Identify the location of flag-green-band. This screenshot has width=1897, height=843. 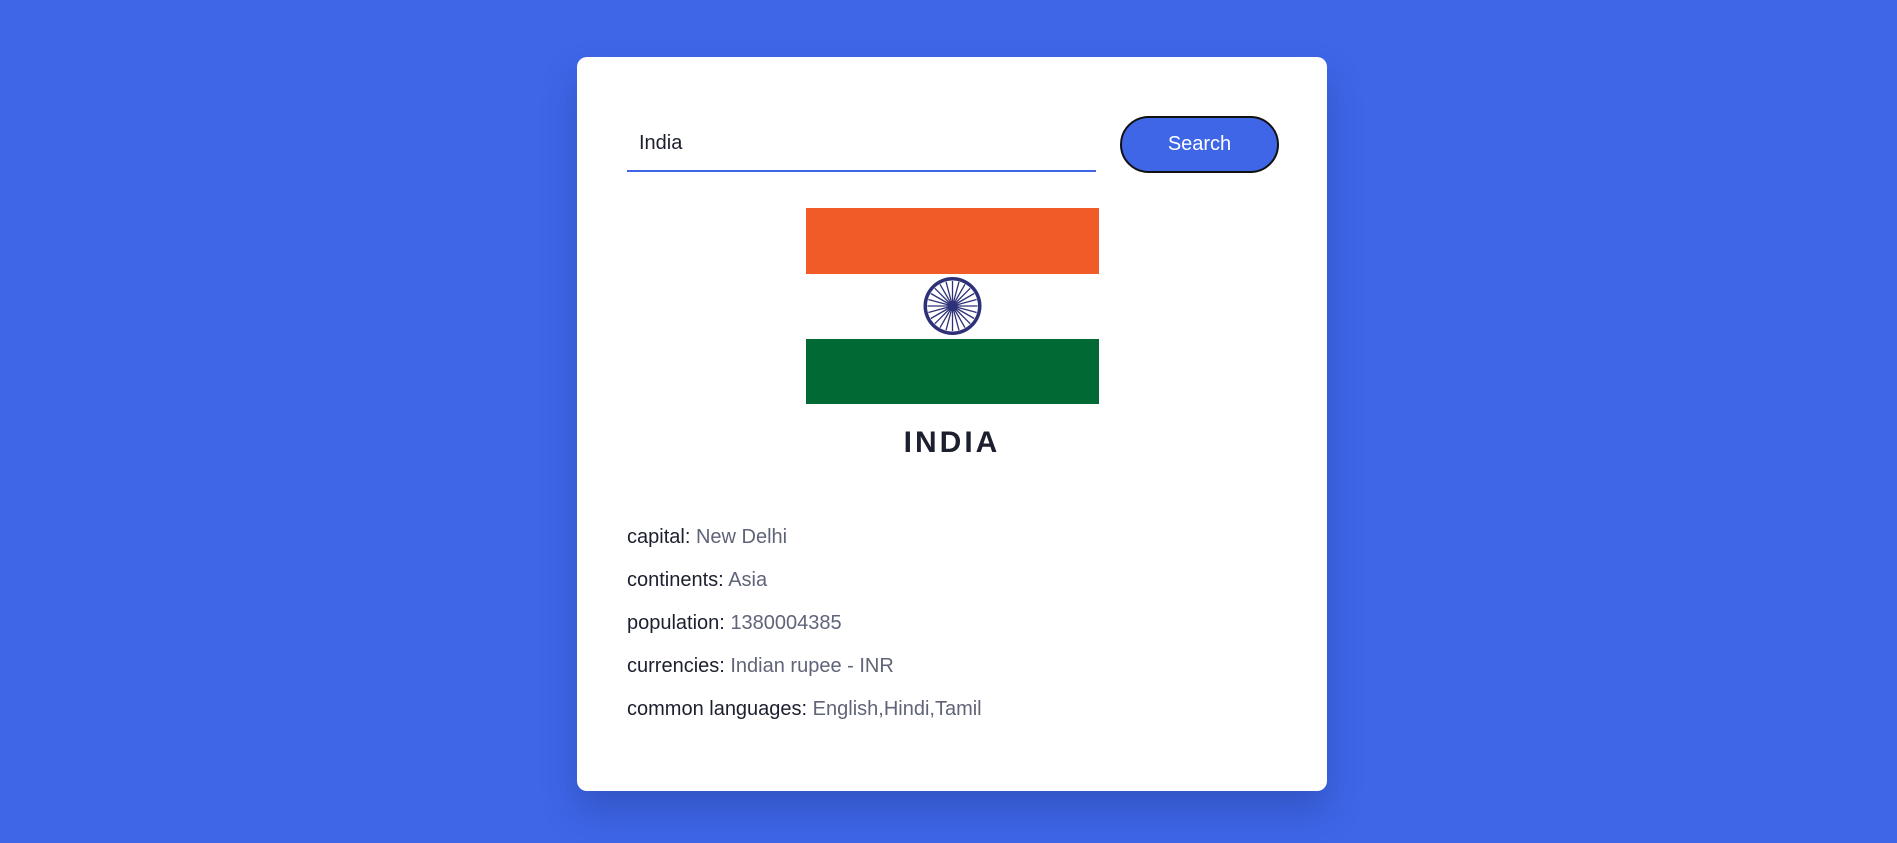
(952, 371).